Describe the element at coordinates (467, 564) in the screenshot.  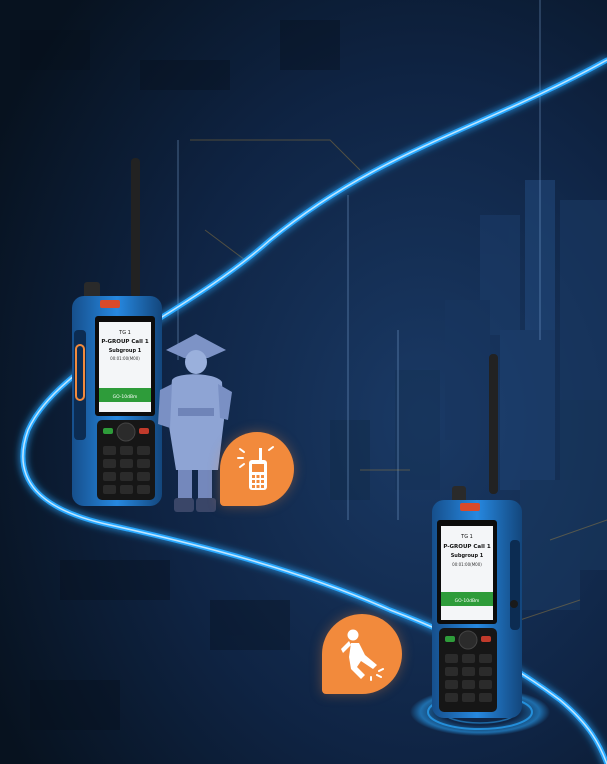
I see `radio-right-screen-line: 00:01:00(M00)` at that location.